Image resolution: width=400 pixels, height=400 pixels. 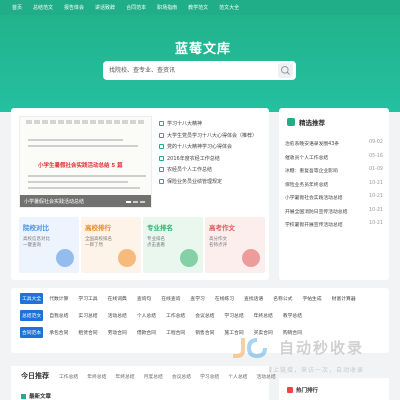 What do you see at coordinates (87, 298) in the screenshot?
I see `tag-link: 学习工具` at bounding box center [87, 298].